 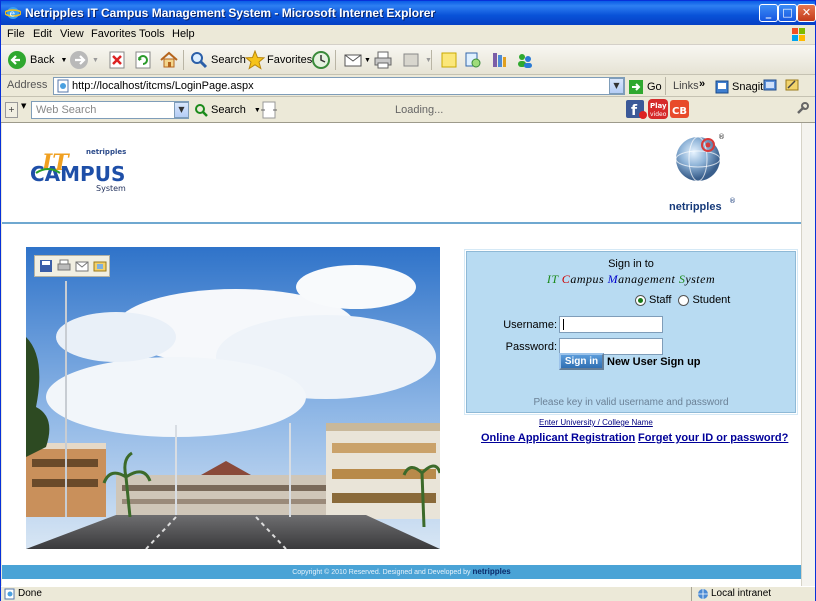 What do you see at coordinates (640, 300) in the screenshot?
I see `staff-radio` at bounding box center [640, 300].